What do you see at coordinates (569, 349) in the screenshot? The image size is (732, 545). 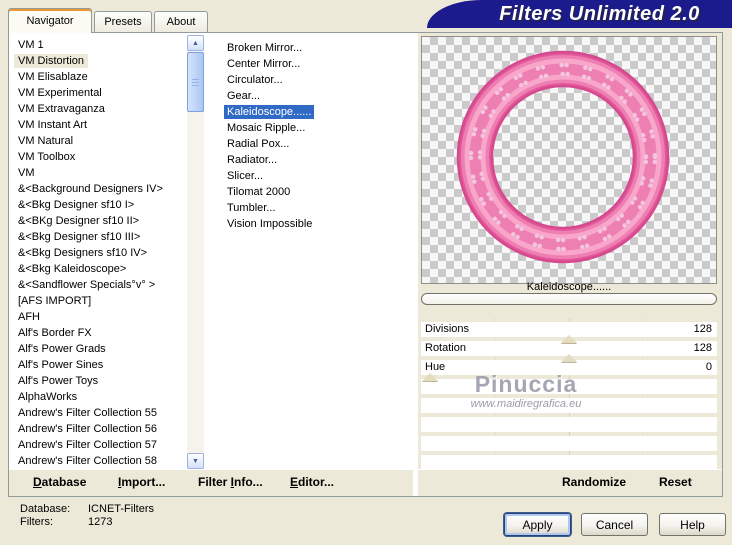 I see `parameter-slider: Rotation 128` at bounding box center [569, 349].